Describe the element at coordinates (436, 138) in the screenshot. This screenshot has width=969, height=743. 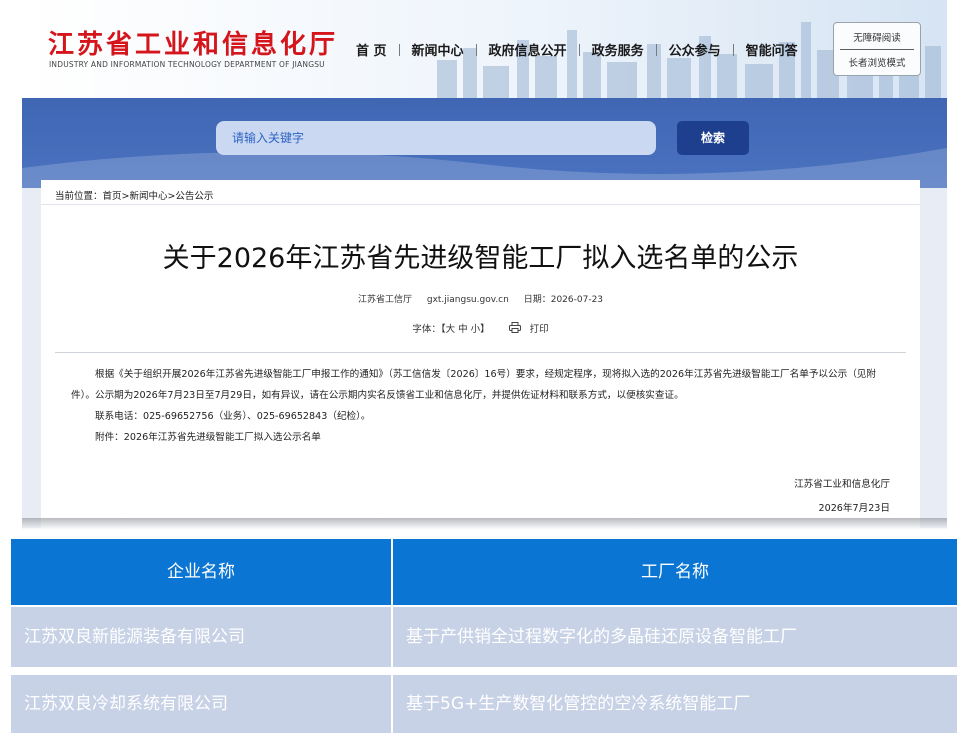
I see `search-input: 请输入关键字` at that location.